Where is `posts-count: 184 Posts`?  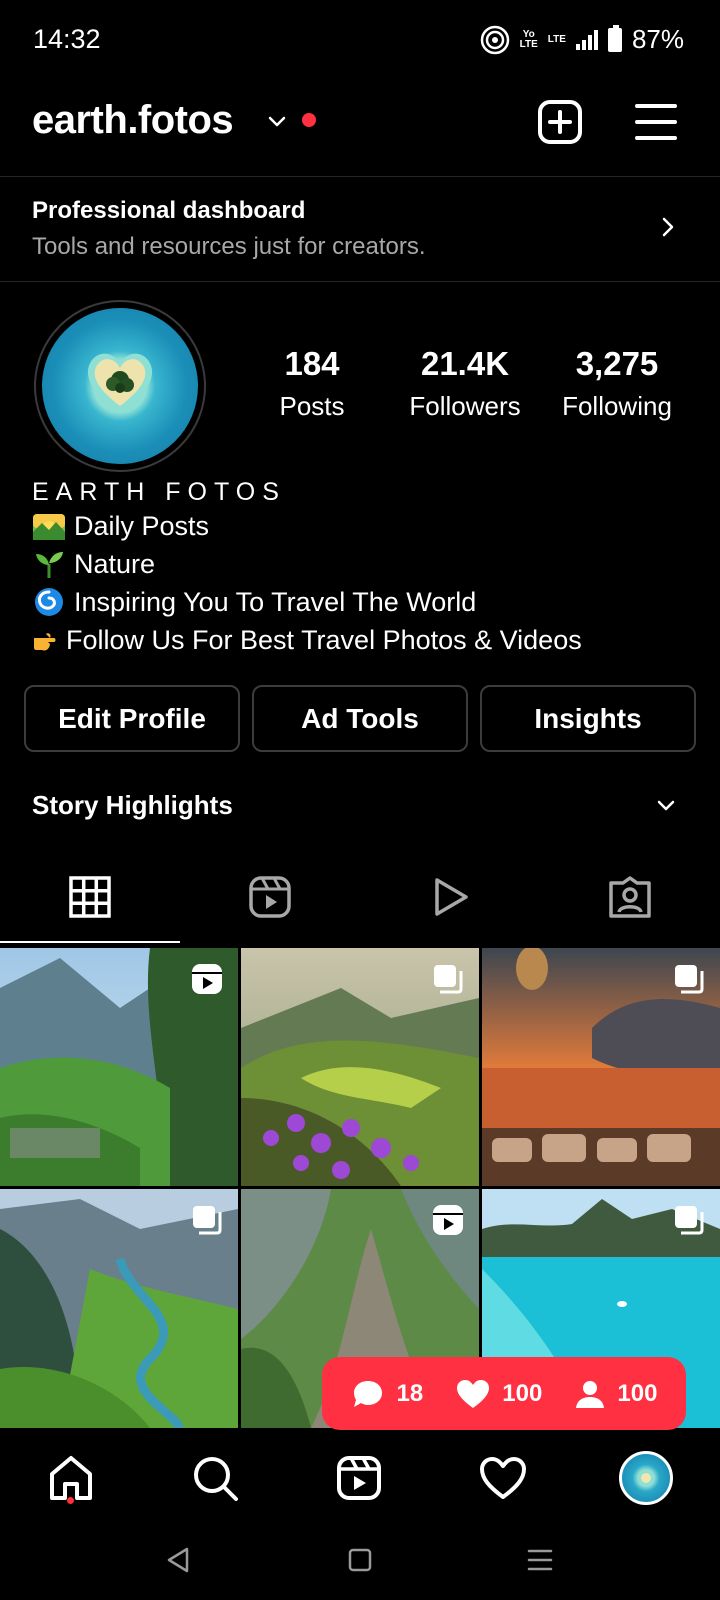
posts-count: 184 Posts is located at coordinates (312, 383).